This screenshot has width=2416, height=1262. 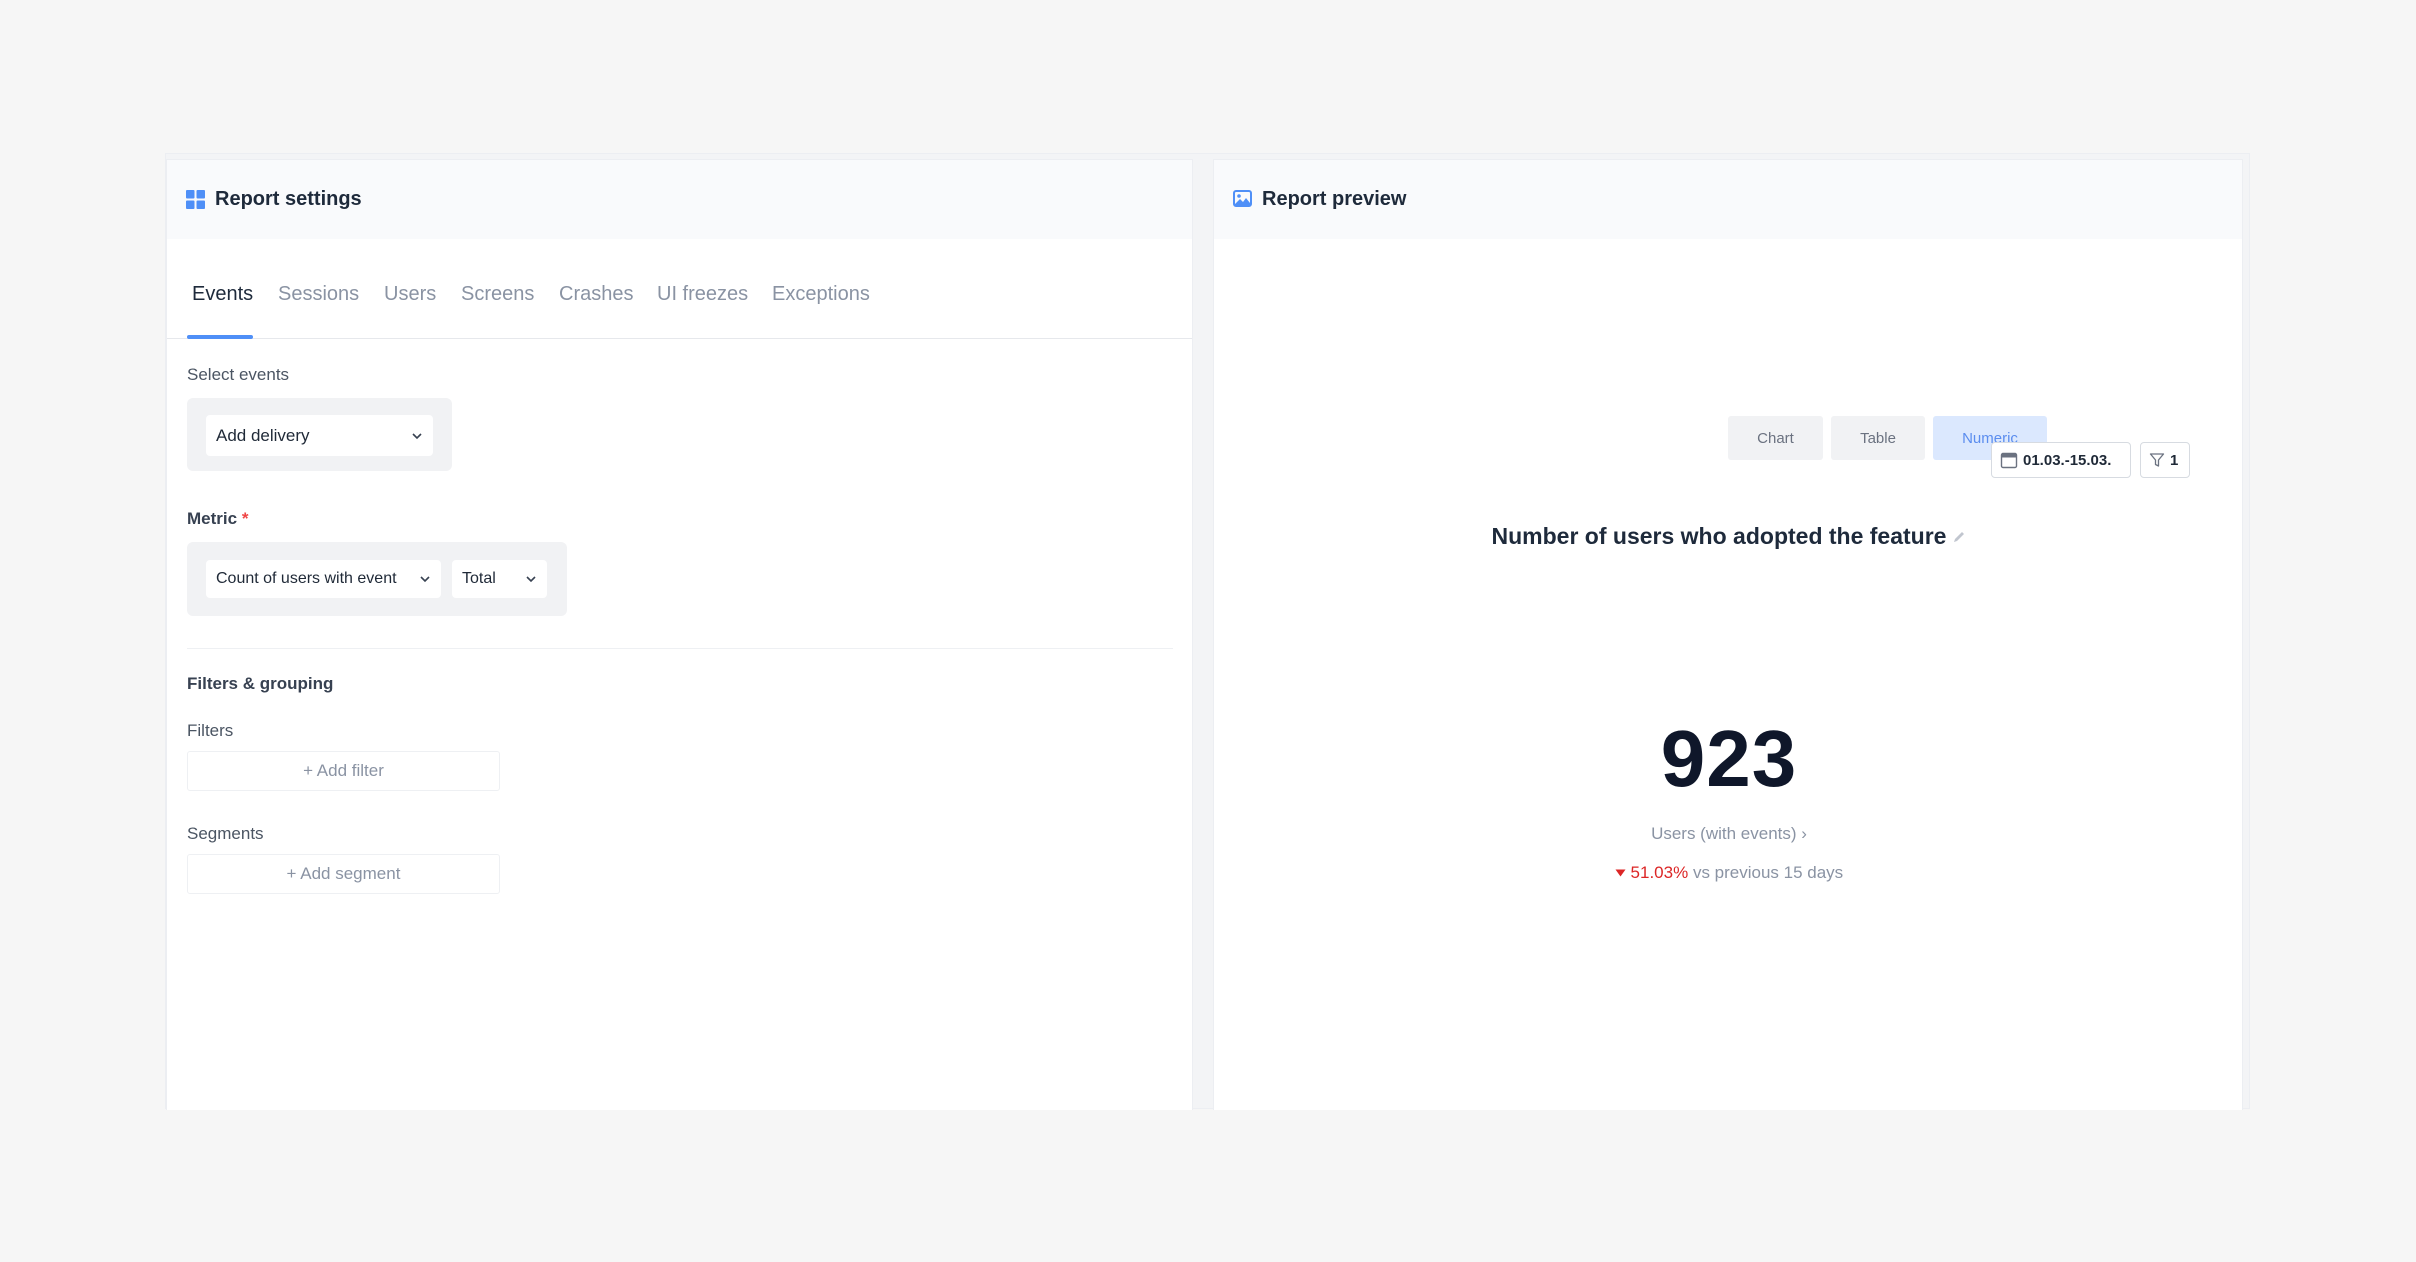 What do you see at coordinates (679, 199) in the screenshot?
I see `report-settings-header: Report settings` at bounding box center [679, 199].